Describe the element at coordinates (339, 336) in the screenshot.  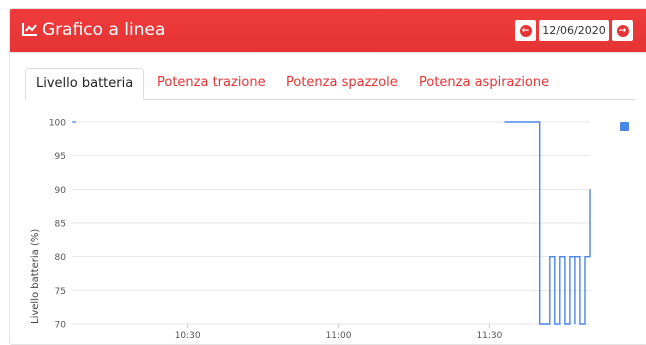
I see `x-tick-label: 11:00` at that location.